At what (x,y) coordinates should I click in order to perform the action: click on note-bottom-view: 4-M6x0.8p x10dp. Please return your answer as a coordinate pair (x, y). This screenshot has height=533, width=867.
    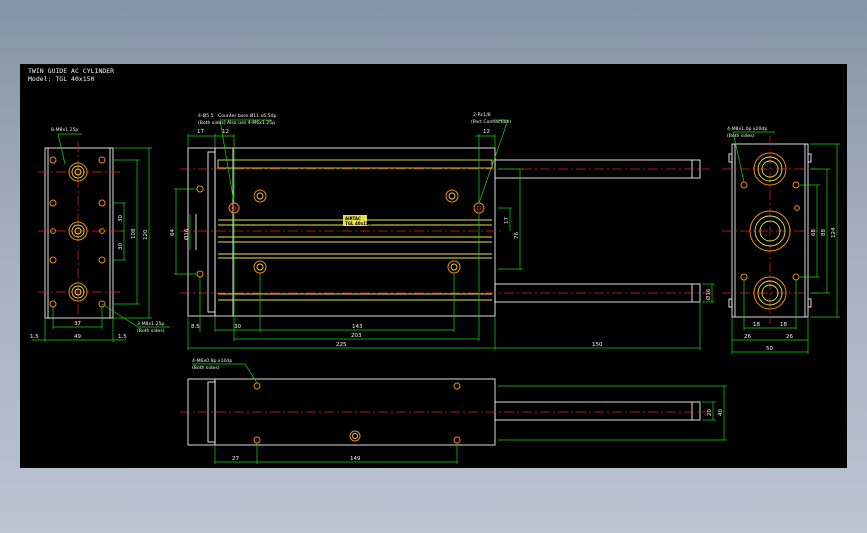
    Looking at the image, I should click on (212, 361).